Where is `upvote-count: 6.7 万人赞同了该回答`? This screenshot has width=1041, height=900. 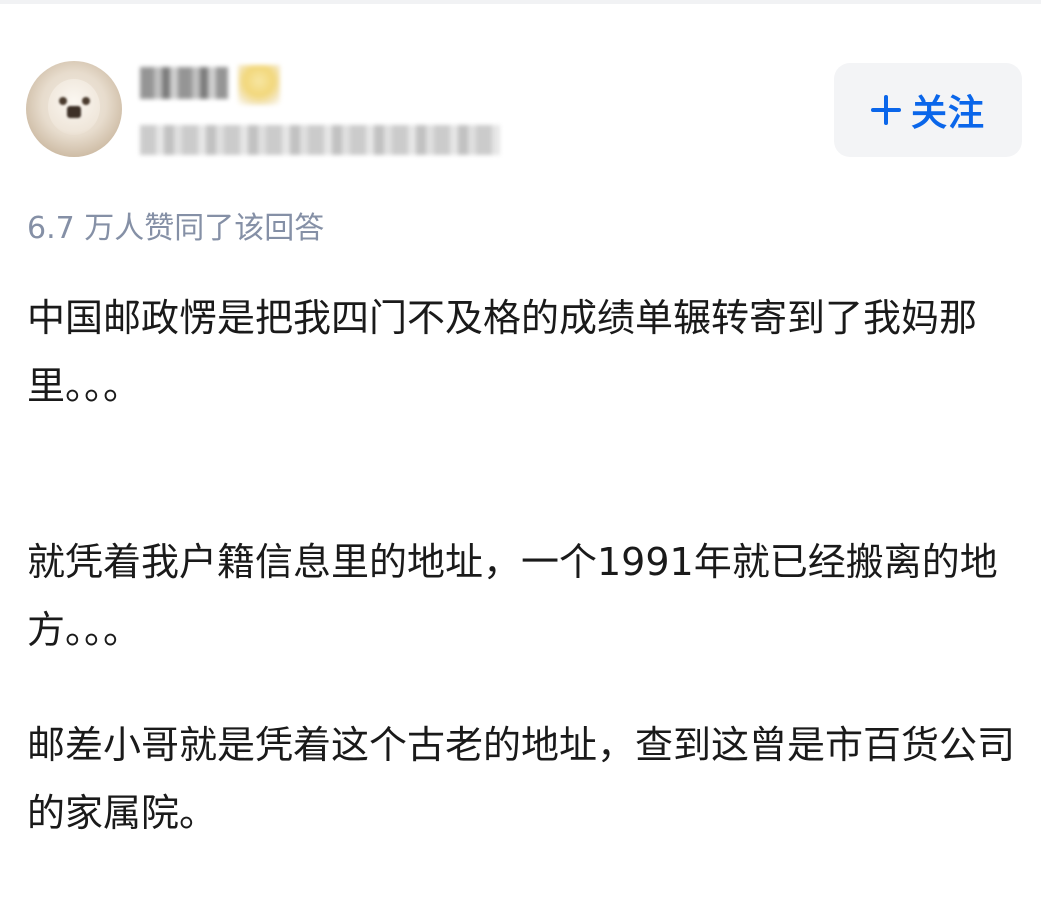 upvote-count: 6.7 万人赞同了该回答 is located at coordinates (175, 225).